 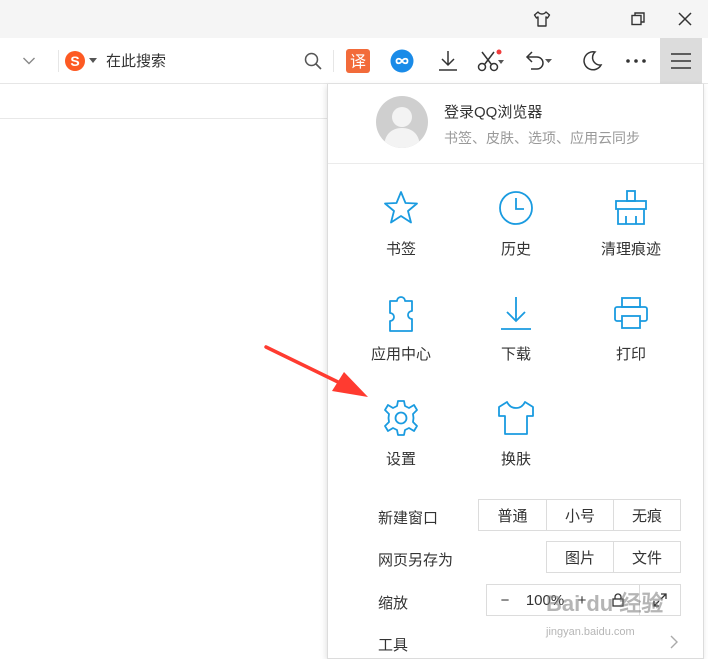 What do you see at coordinates (354, 19) in the screenshot?
I see `title-bar` at bounding box center [354, 19].